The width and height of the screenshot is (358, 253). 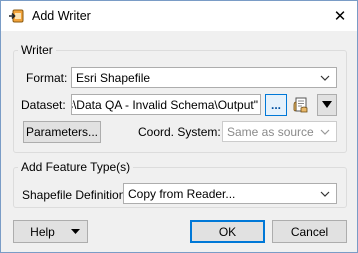 I want to click on feature-type-group-label: Add Feature Type(s), so click(x=76, y=167).